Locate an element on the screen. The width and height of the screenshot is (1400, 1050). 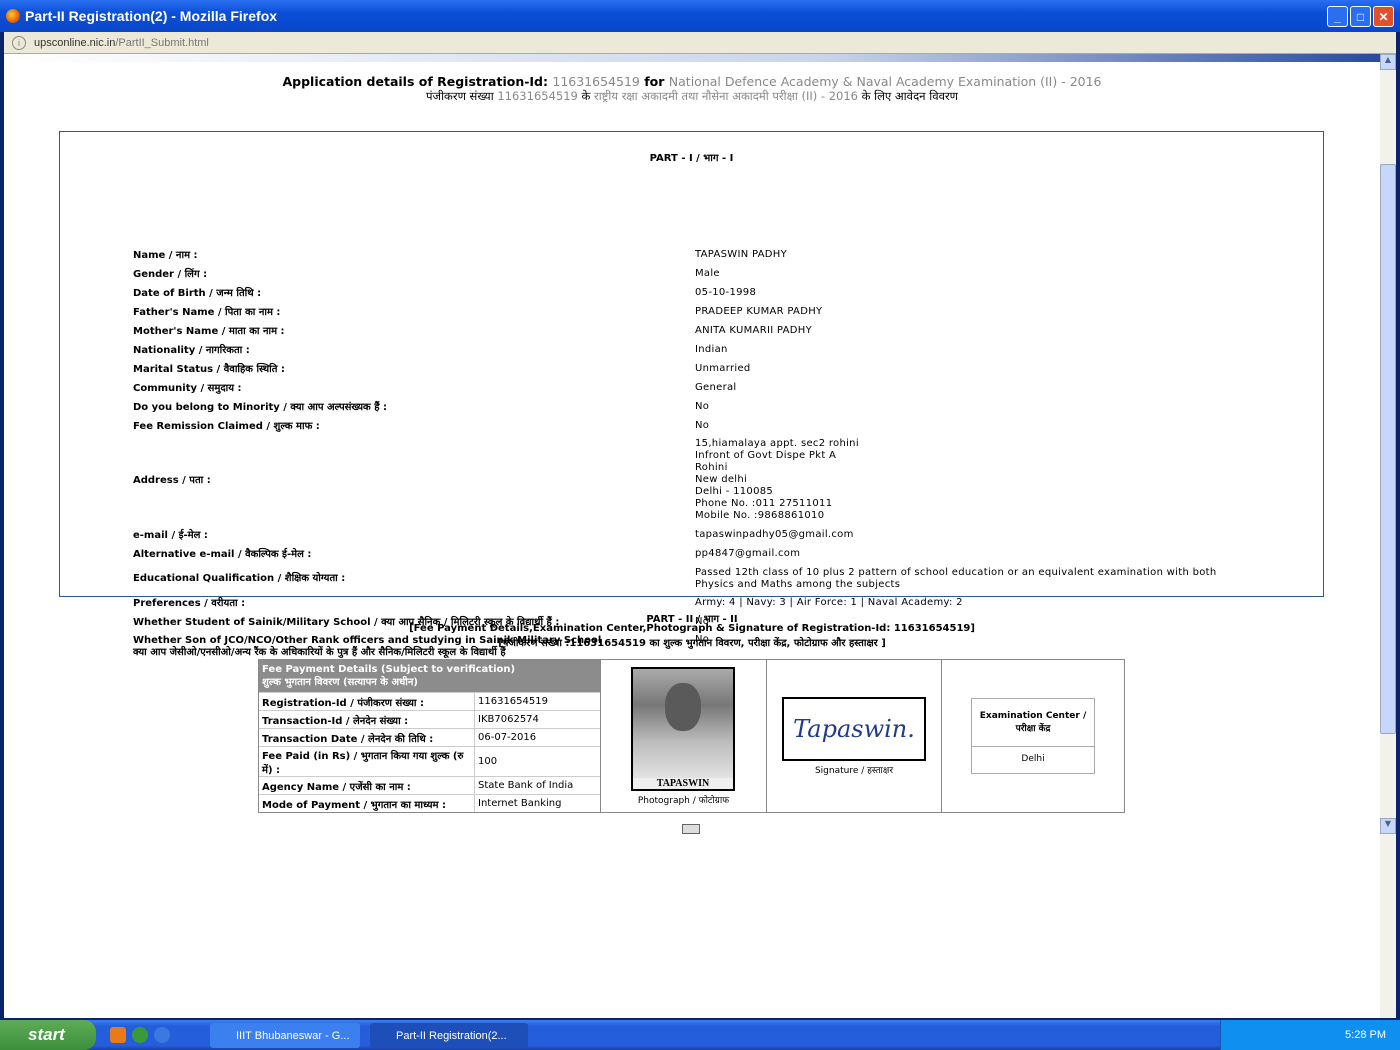
exam-center-label: Examination Center / परीक्षा केंद्र is located at coordinates (1033, 723).